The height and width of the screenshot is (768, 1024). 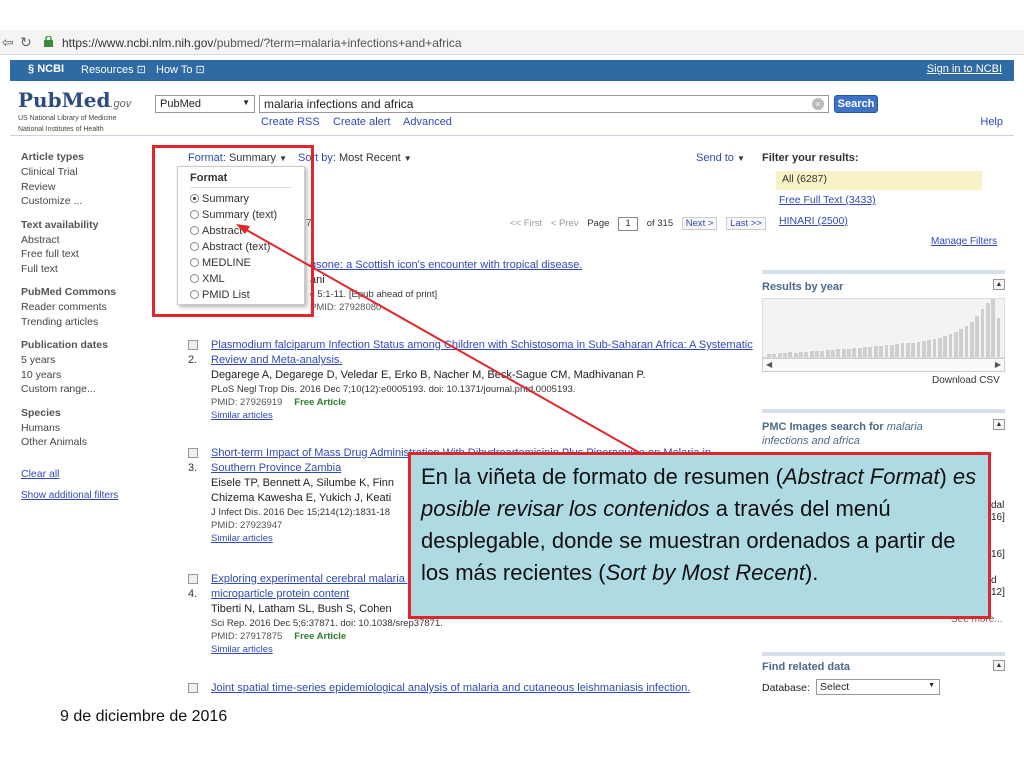 I want to click on help-link: Help, so click(x=991, y=122).